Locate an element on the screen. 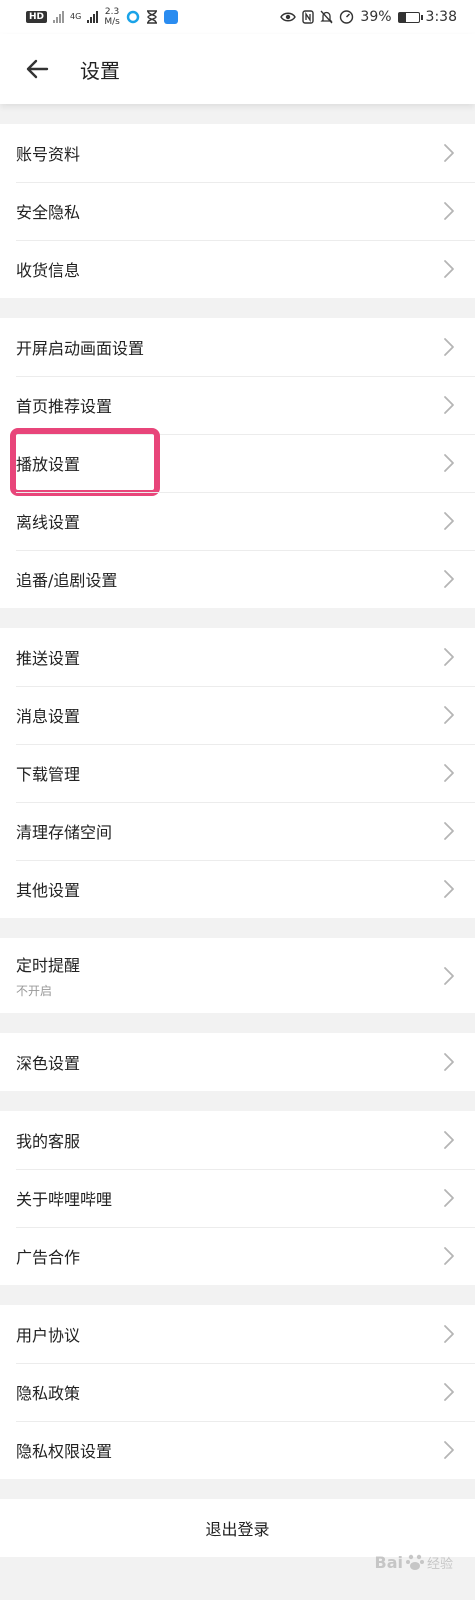 Image resolution: width=475 pixels, height=1600 pixels. settings-row-label: 广告合作 is located at coordinates (48, 1257).